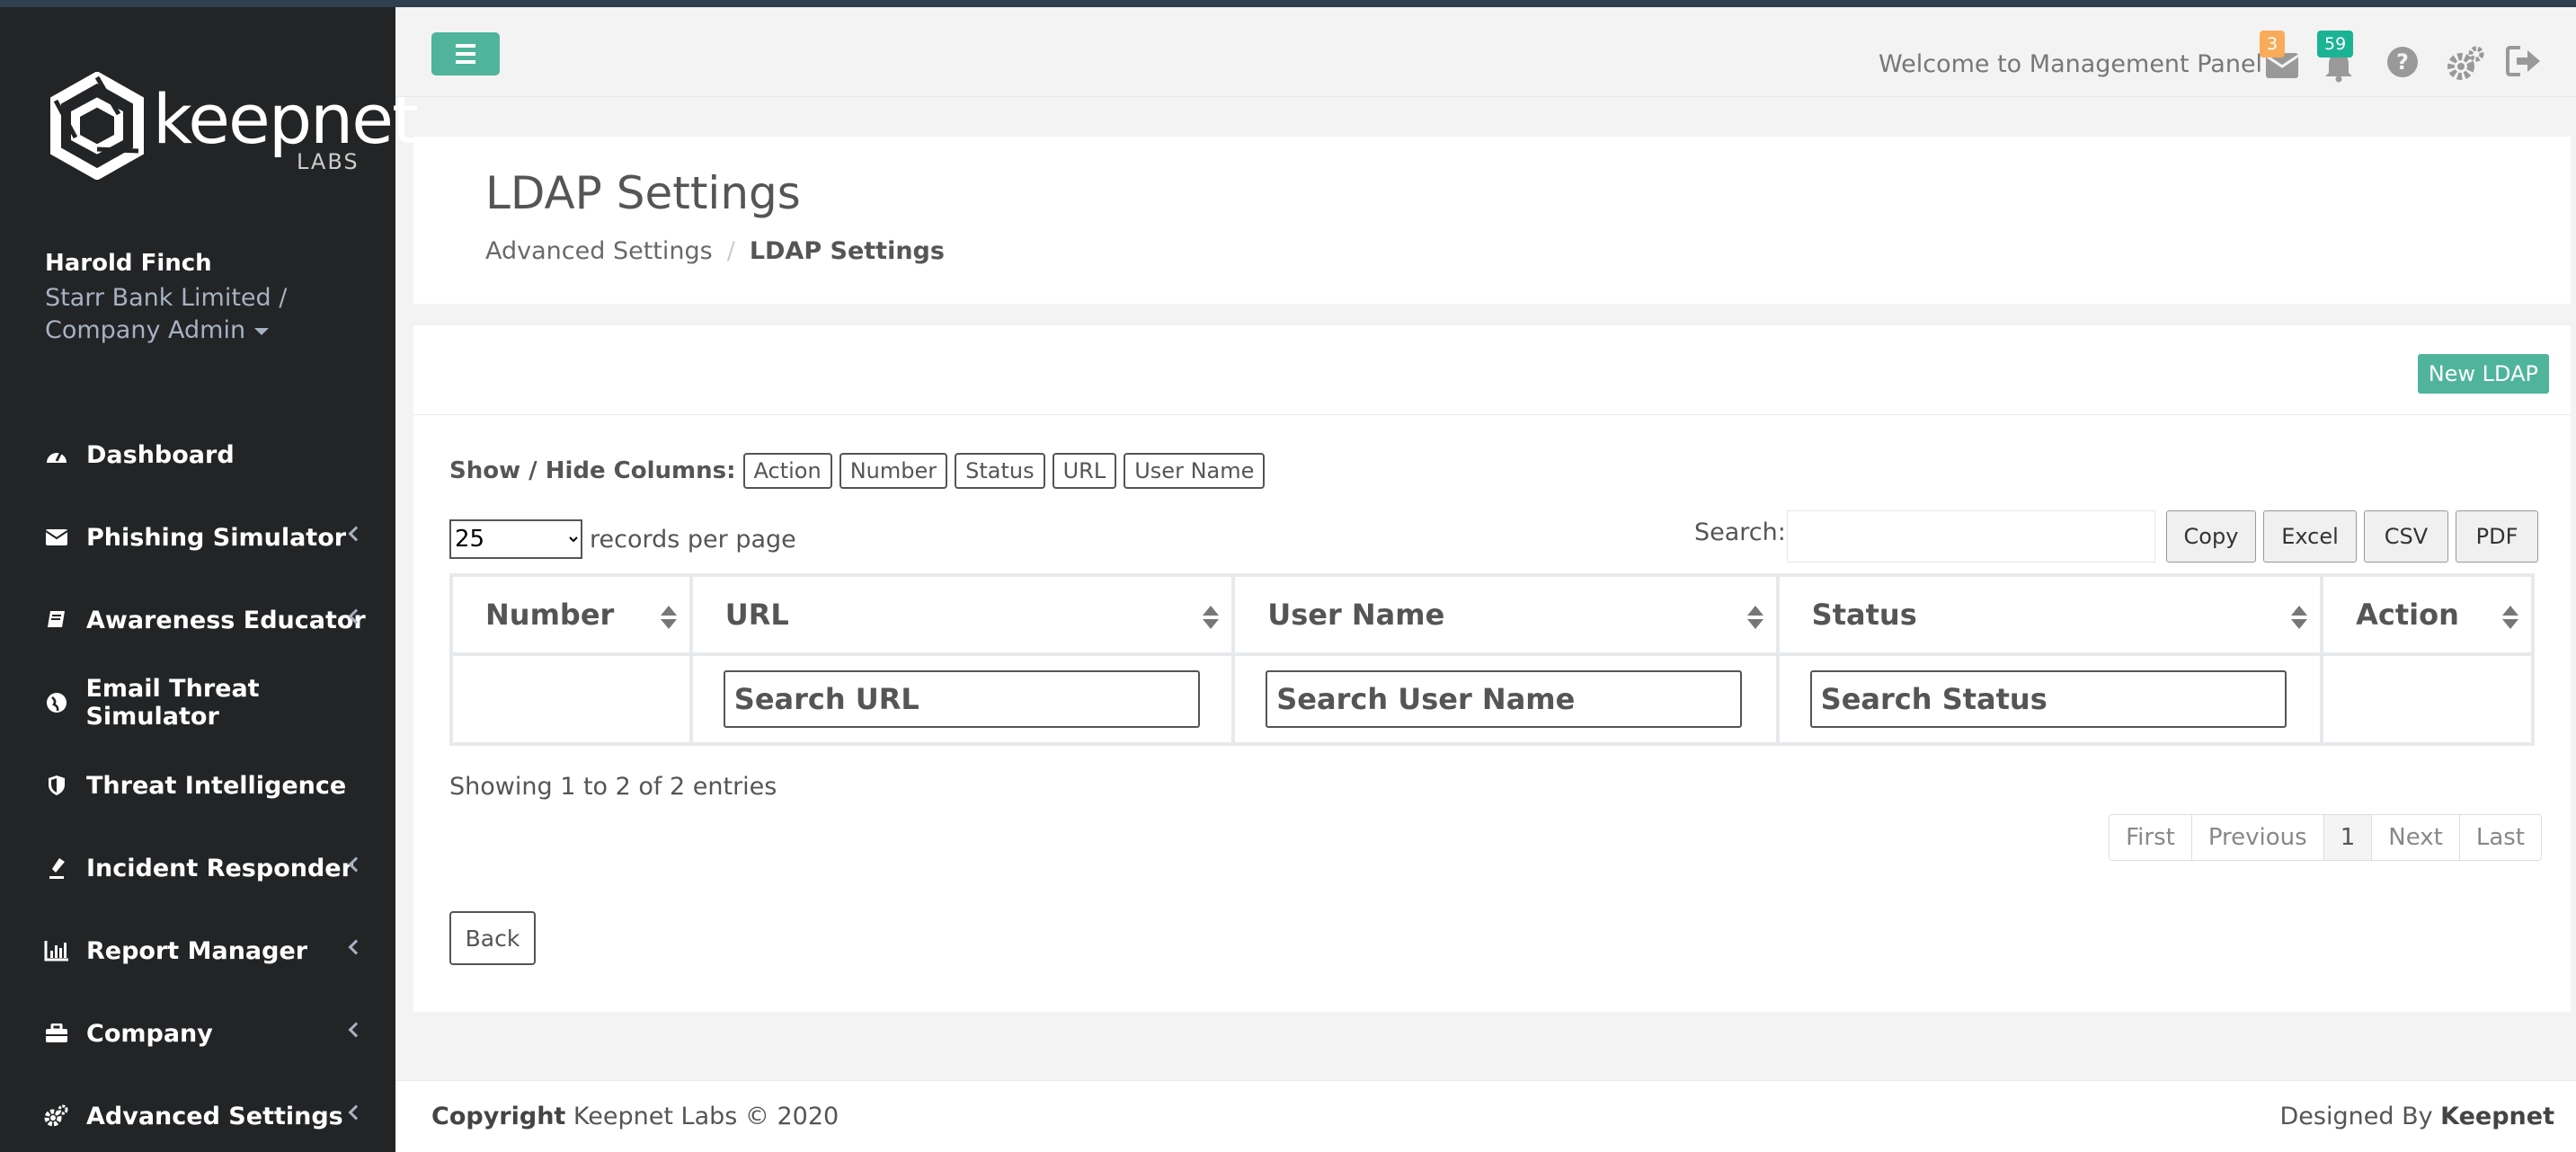 The height and width of the screenshot is (1152, 2576). What do you see at coordinates (56, 869) in the screenshot?
I see `fire-extinguisher-icon` at bounding box center [56, 869].